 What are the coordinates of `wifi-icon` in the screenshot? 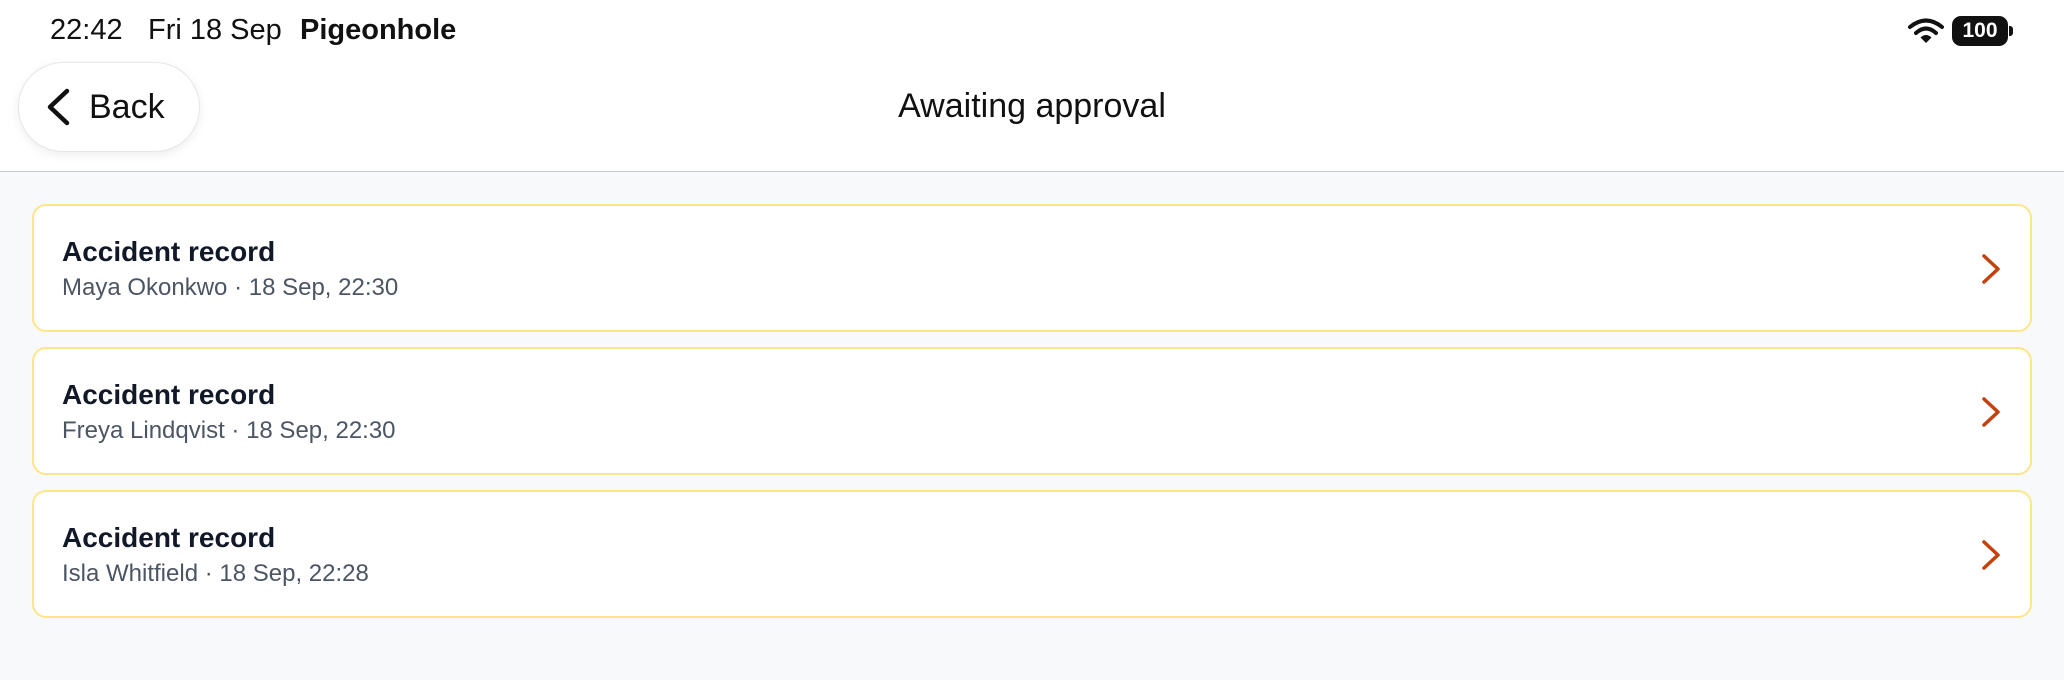 It's located at (1926, 30).